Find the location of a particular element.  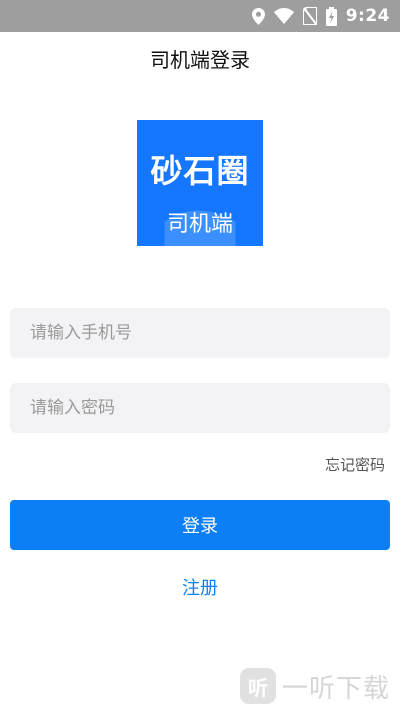

app-logo: 砂石圈 司机端 is located at coordinates (200, 183).